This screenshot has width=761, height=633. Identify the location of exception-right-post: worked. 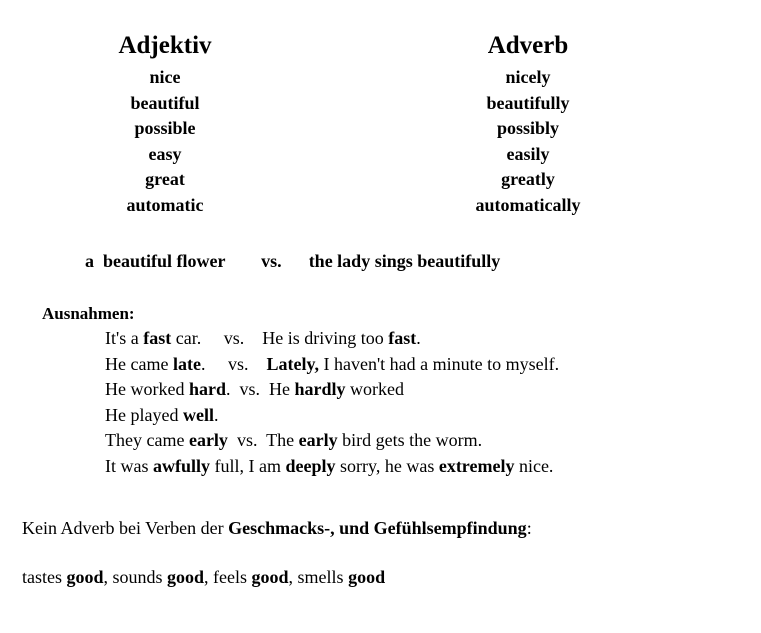
(375, 389).